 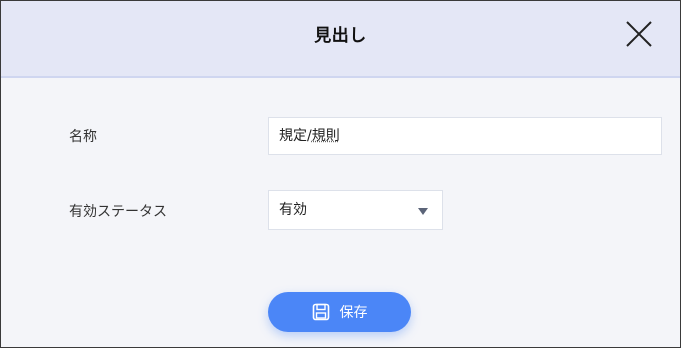 I want to click on close-icon, so click(x=639, y=34).